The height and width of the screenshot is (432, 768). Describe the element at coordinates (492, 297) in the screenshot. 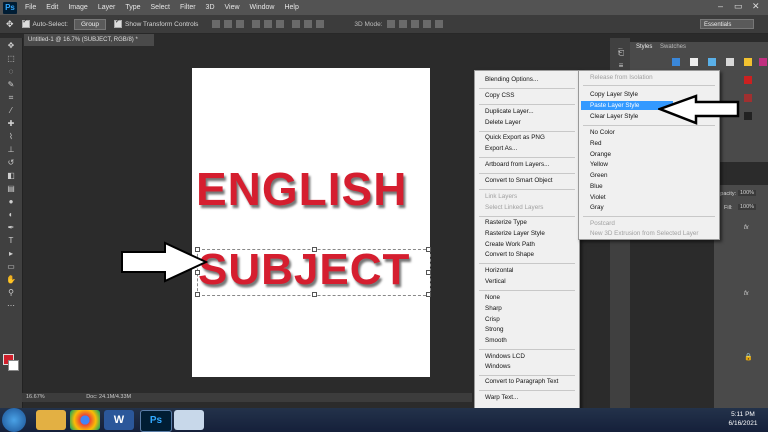

I see `menu-item-none: None` at that location.